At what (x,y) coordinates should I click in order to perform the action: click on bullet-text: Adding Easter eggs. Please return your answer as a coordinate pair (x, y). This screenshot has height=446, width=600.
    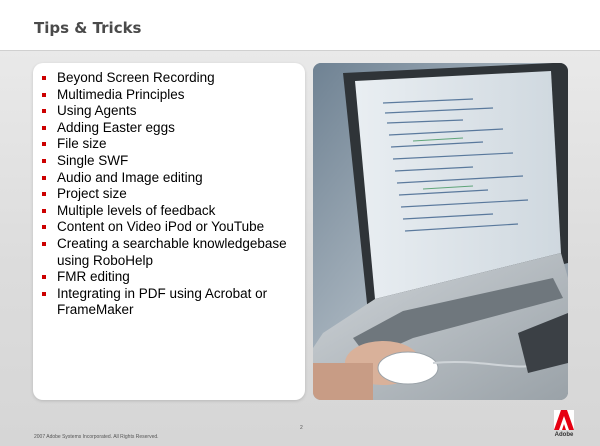
    Looking at the image, I should click on (116, 127).